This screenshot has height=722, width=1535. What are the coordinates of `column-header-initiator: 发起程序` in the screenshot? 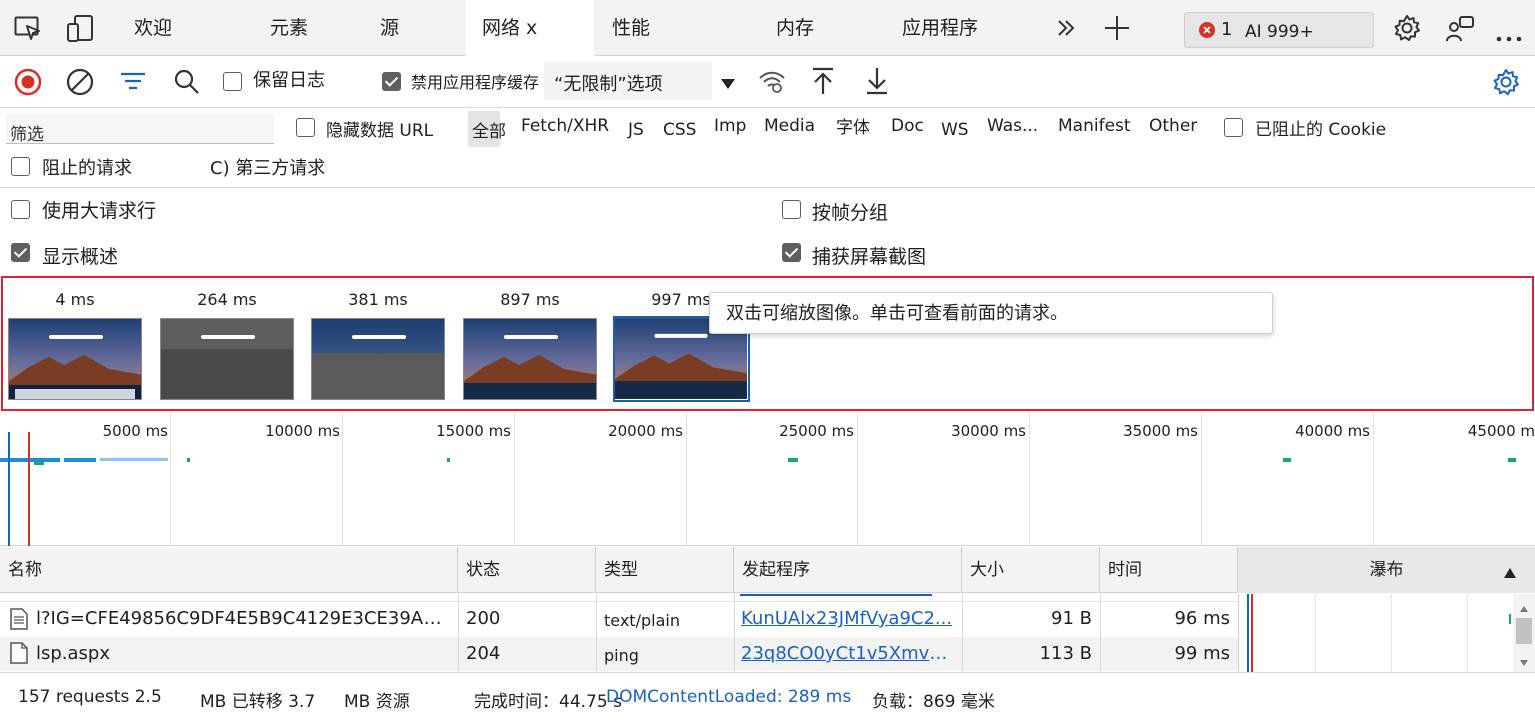 It's located at (848, 570).